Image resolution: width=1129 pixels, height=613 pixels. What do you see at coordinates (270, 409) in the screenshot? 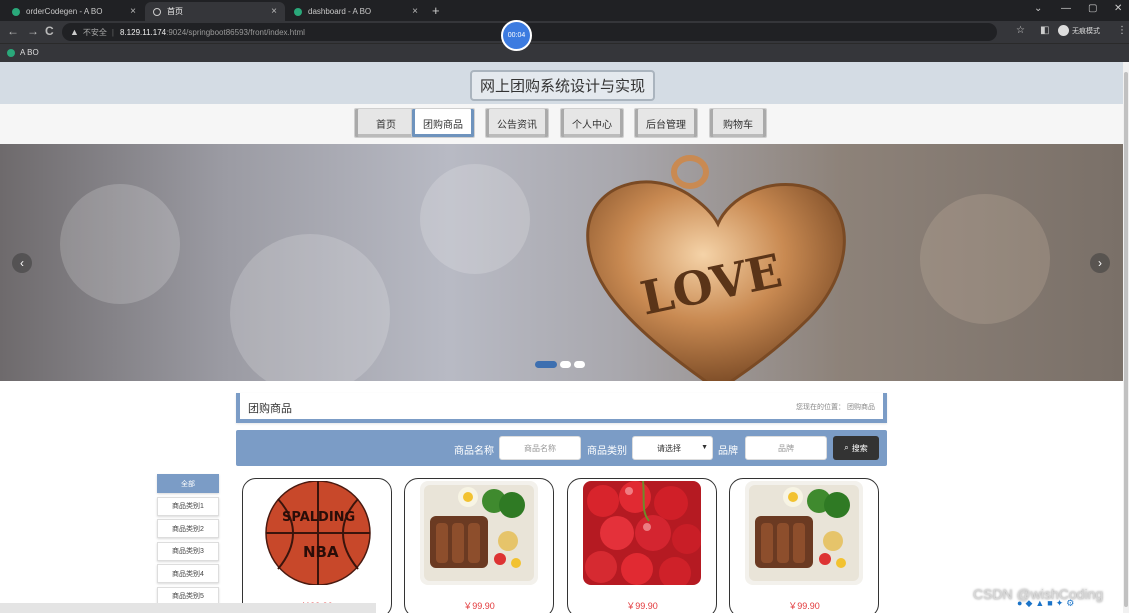
I see `section-title: 团购商品` at bounding box center [270, 409].